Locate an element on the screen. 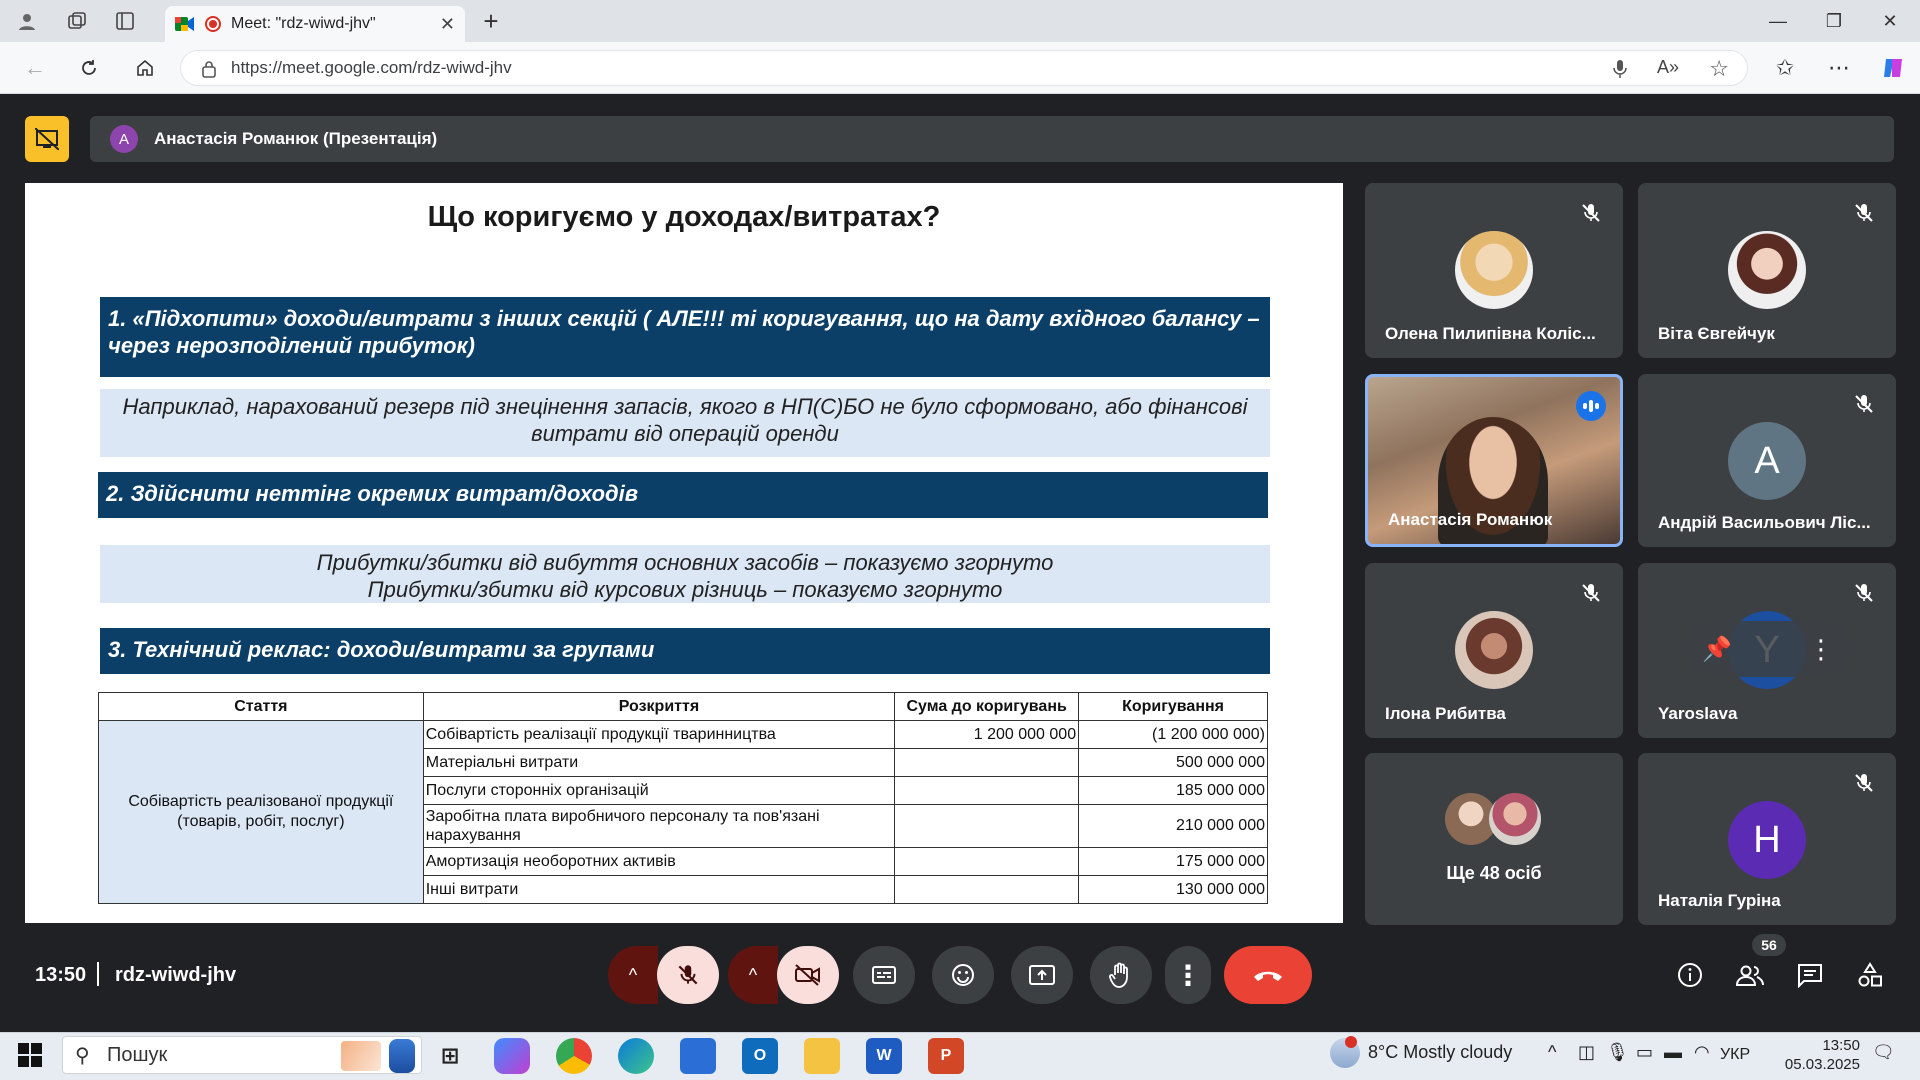 The width and height of the screenshot is (1920, 1080). copilot-taskbar-icon is located at coordinates (512, 1056).